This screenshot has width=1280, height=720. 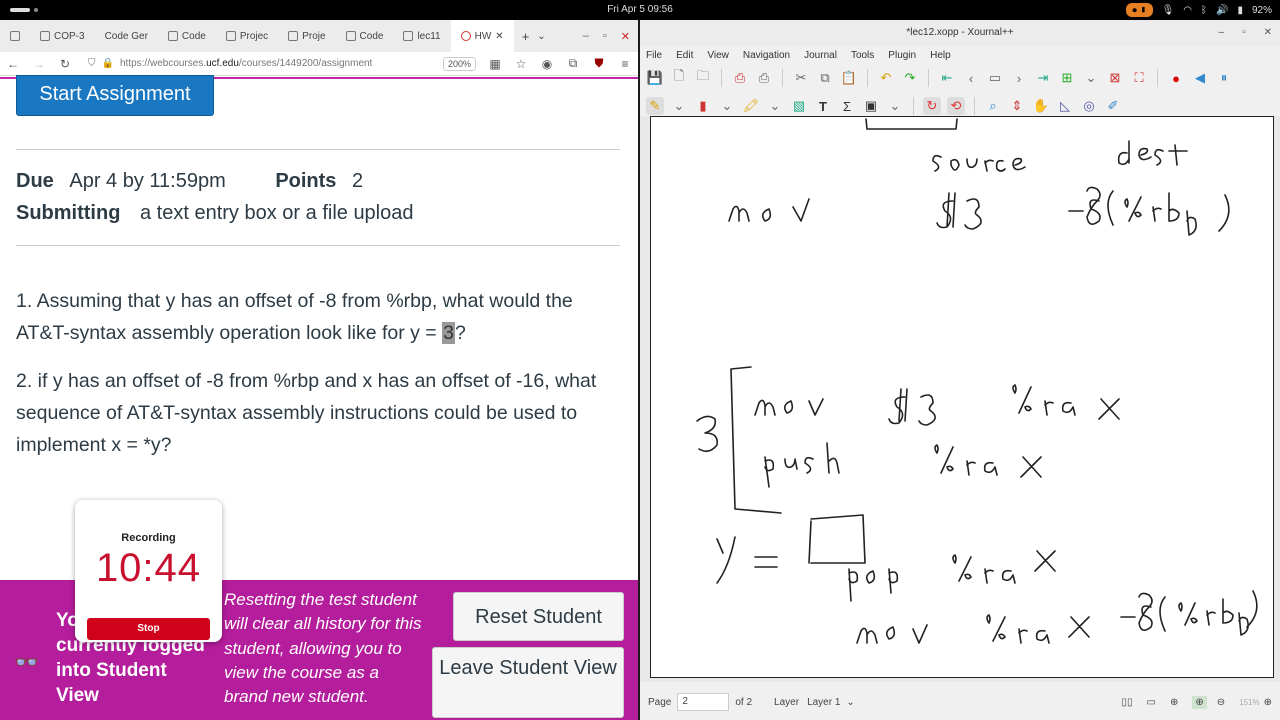 I want to click on redo-icon: ↷, so click(x=910, y=78).